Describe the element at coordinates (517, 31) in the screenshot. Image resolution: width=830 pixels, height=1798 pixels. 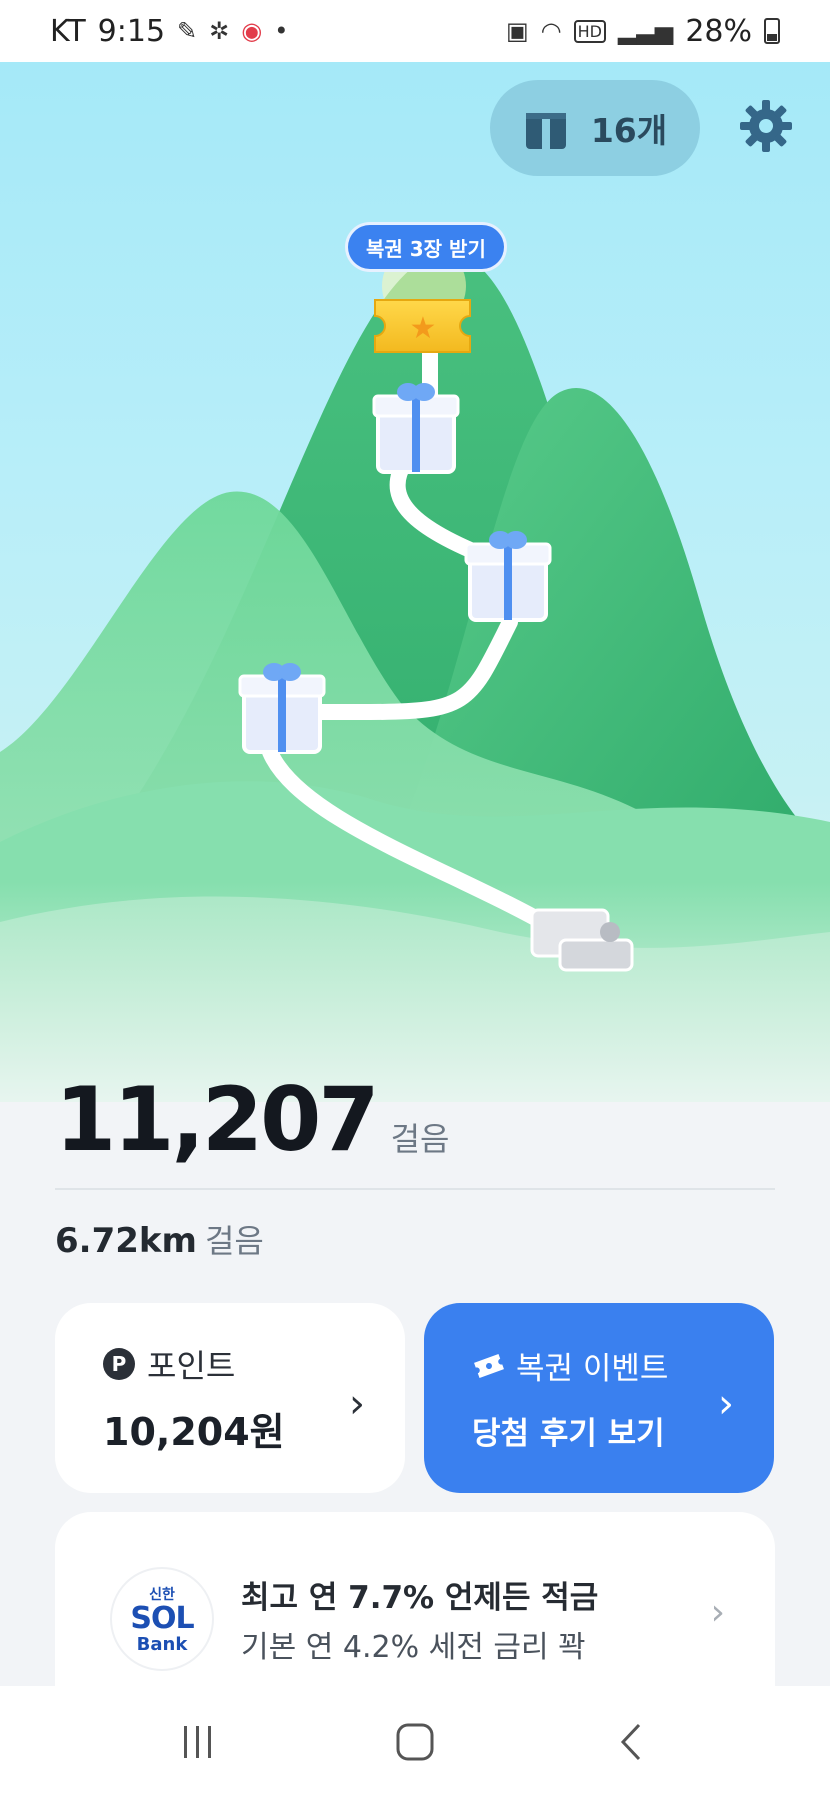
I see `sim-icon: ▣` at that location.